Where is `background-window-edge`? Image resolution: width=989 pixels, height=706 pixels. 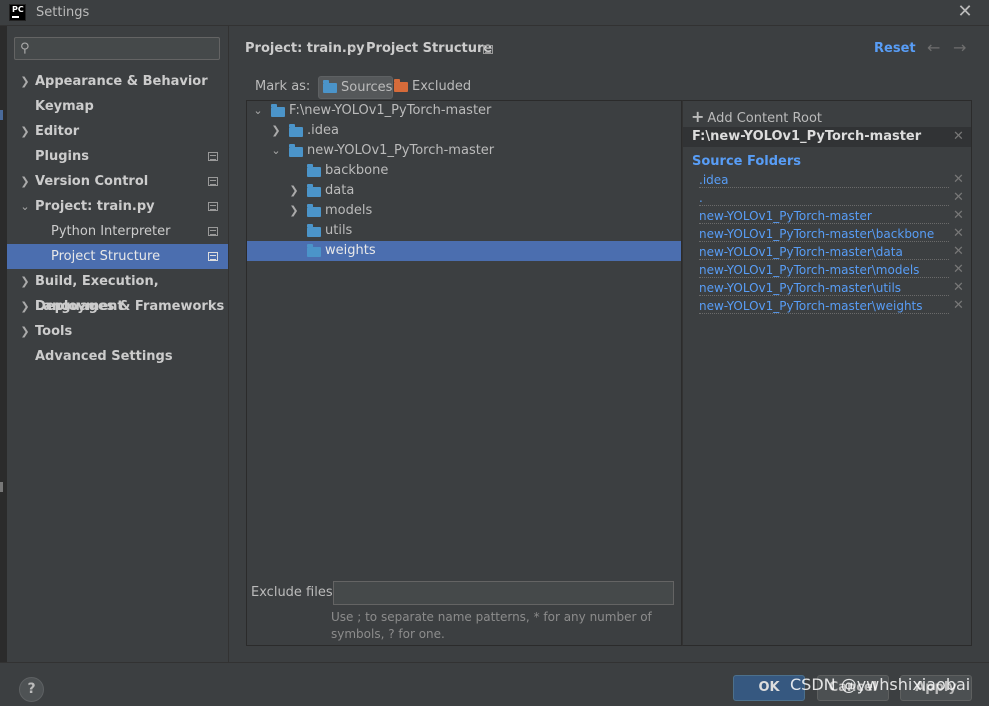
background-window-edge is located at coordinates (3, 344).